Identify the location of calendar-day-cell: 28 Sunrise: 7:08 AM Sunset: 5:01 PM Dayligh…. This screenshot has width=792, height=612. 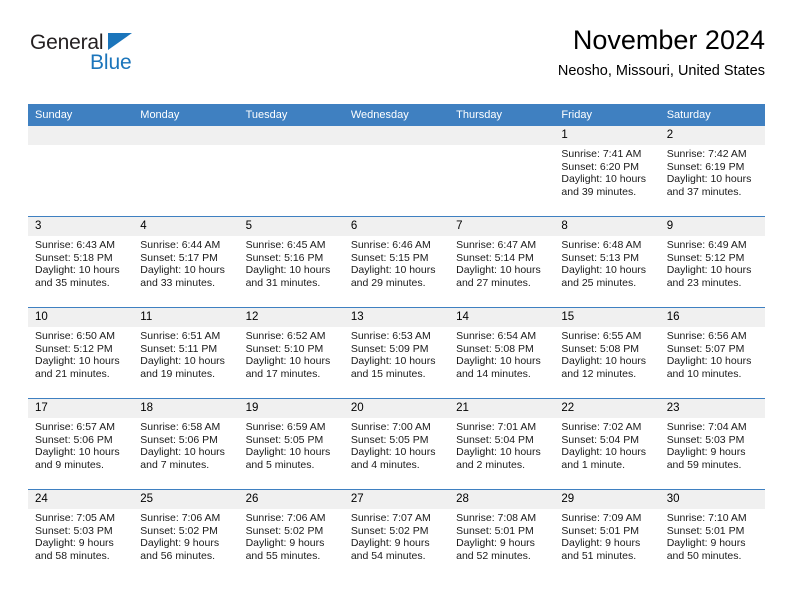
(502, 534).